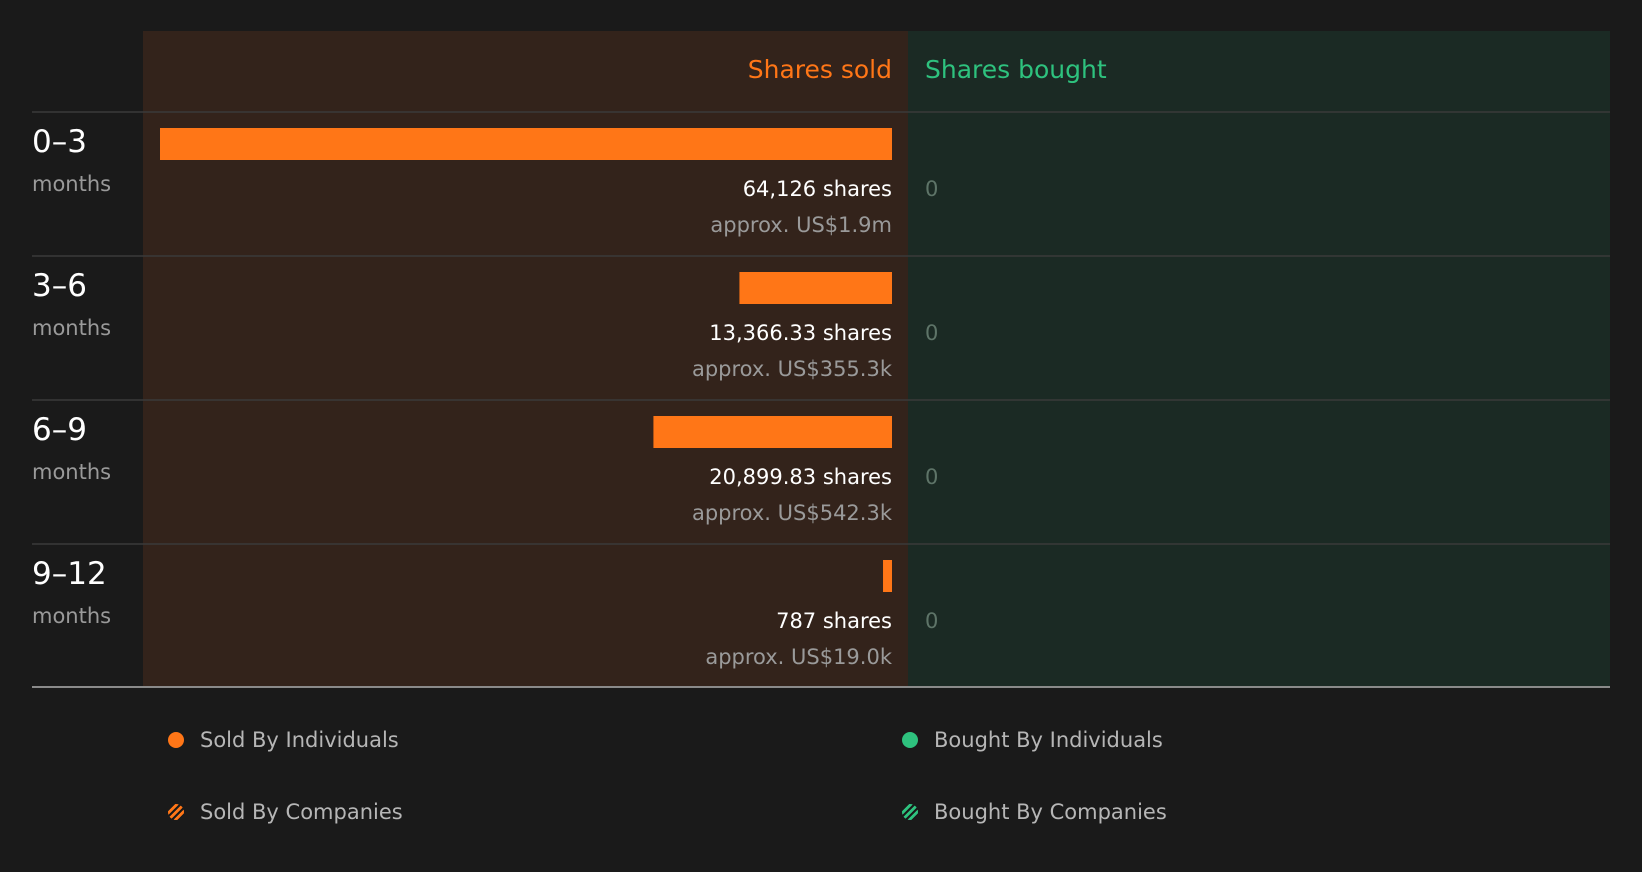 The width and height of the screenshot is (1642, 872). What do you see at coordinates (299, 740) in the screenshot?
I see `legend-label: Sold By Individuals` at bounding box center [299, 740].